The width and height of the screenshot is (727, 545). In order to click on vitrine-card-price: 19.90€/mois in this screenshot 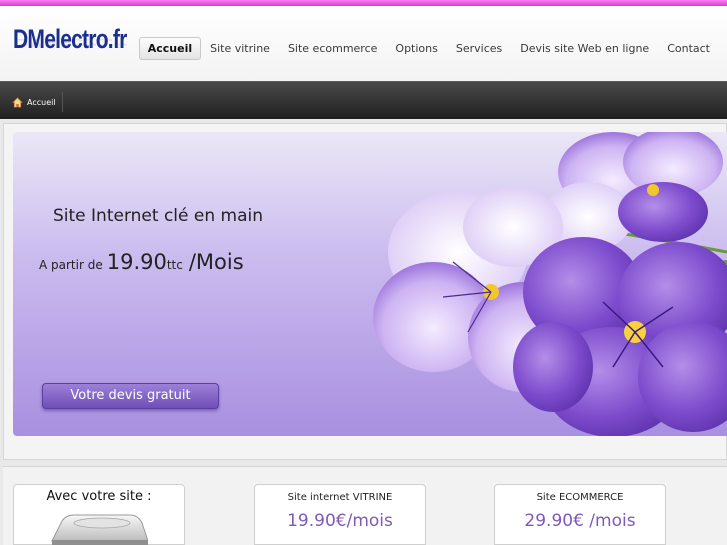, I will do `click(340, 521)`.